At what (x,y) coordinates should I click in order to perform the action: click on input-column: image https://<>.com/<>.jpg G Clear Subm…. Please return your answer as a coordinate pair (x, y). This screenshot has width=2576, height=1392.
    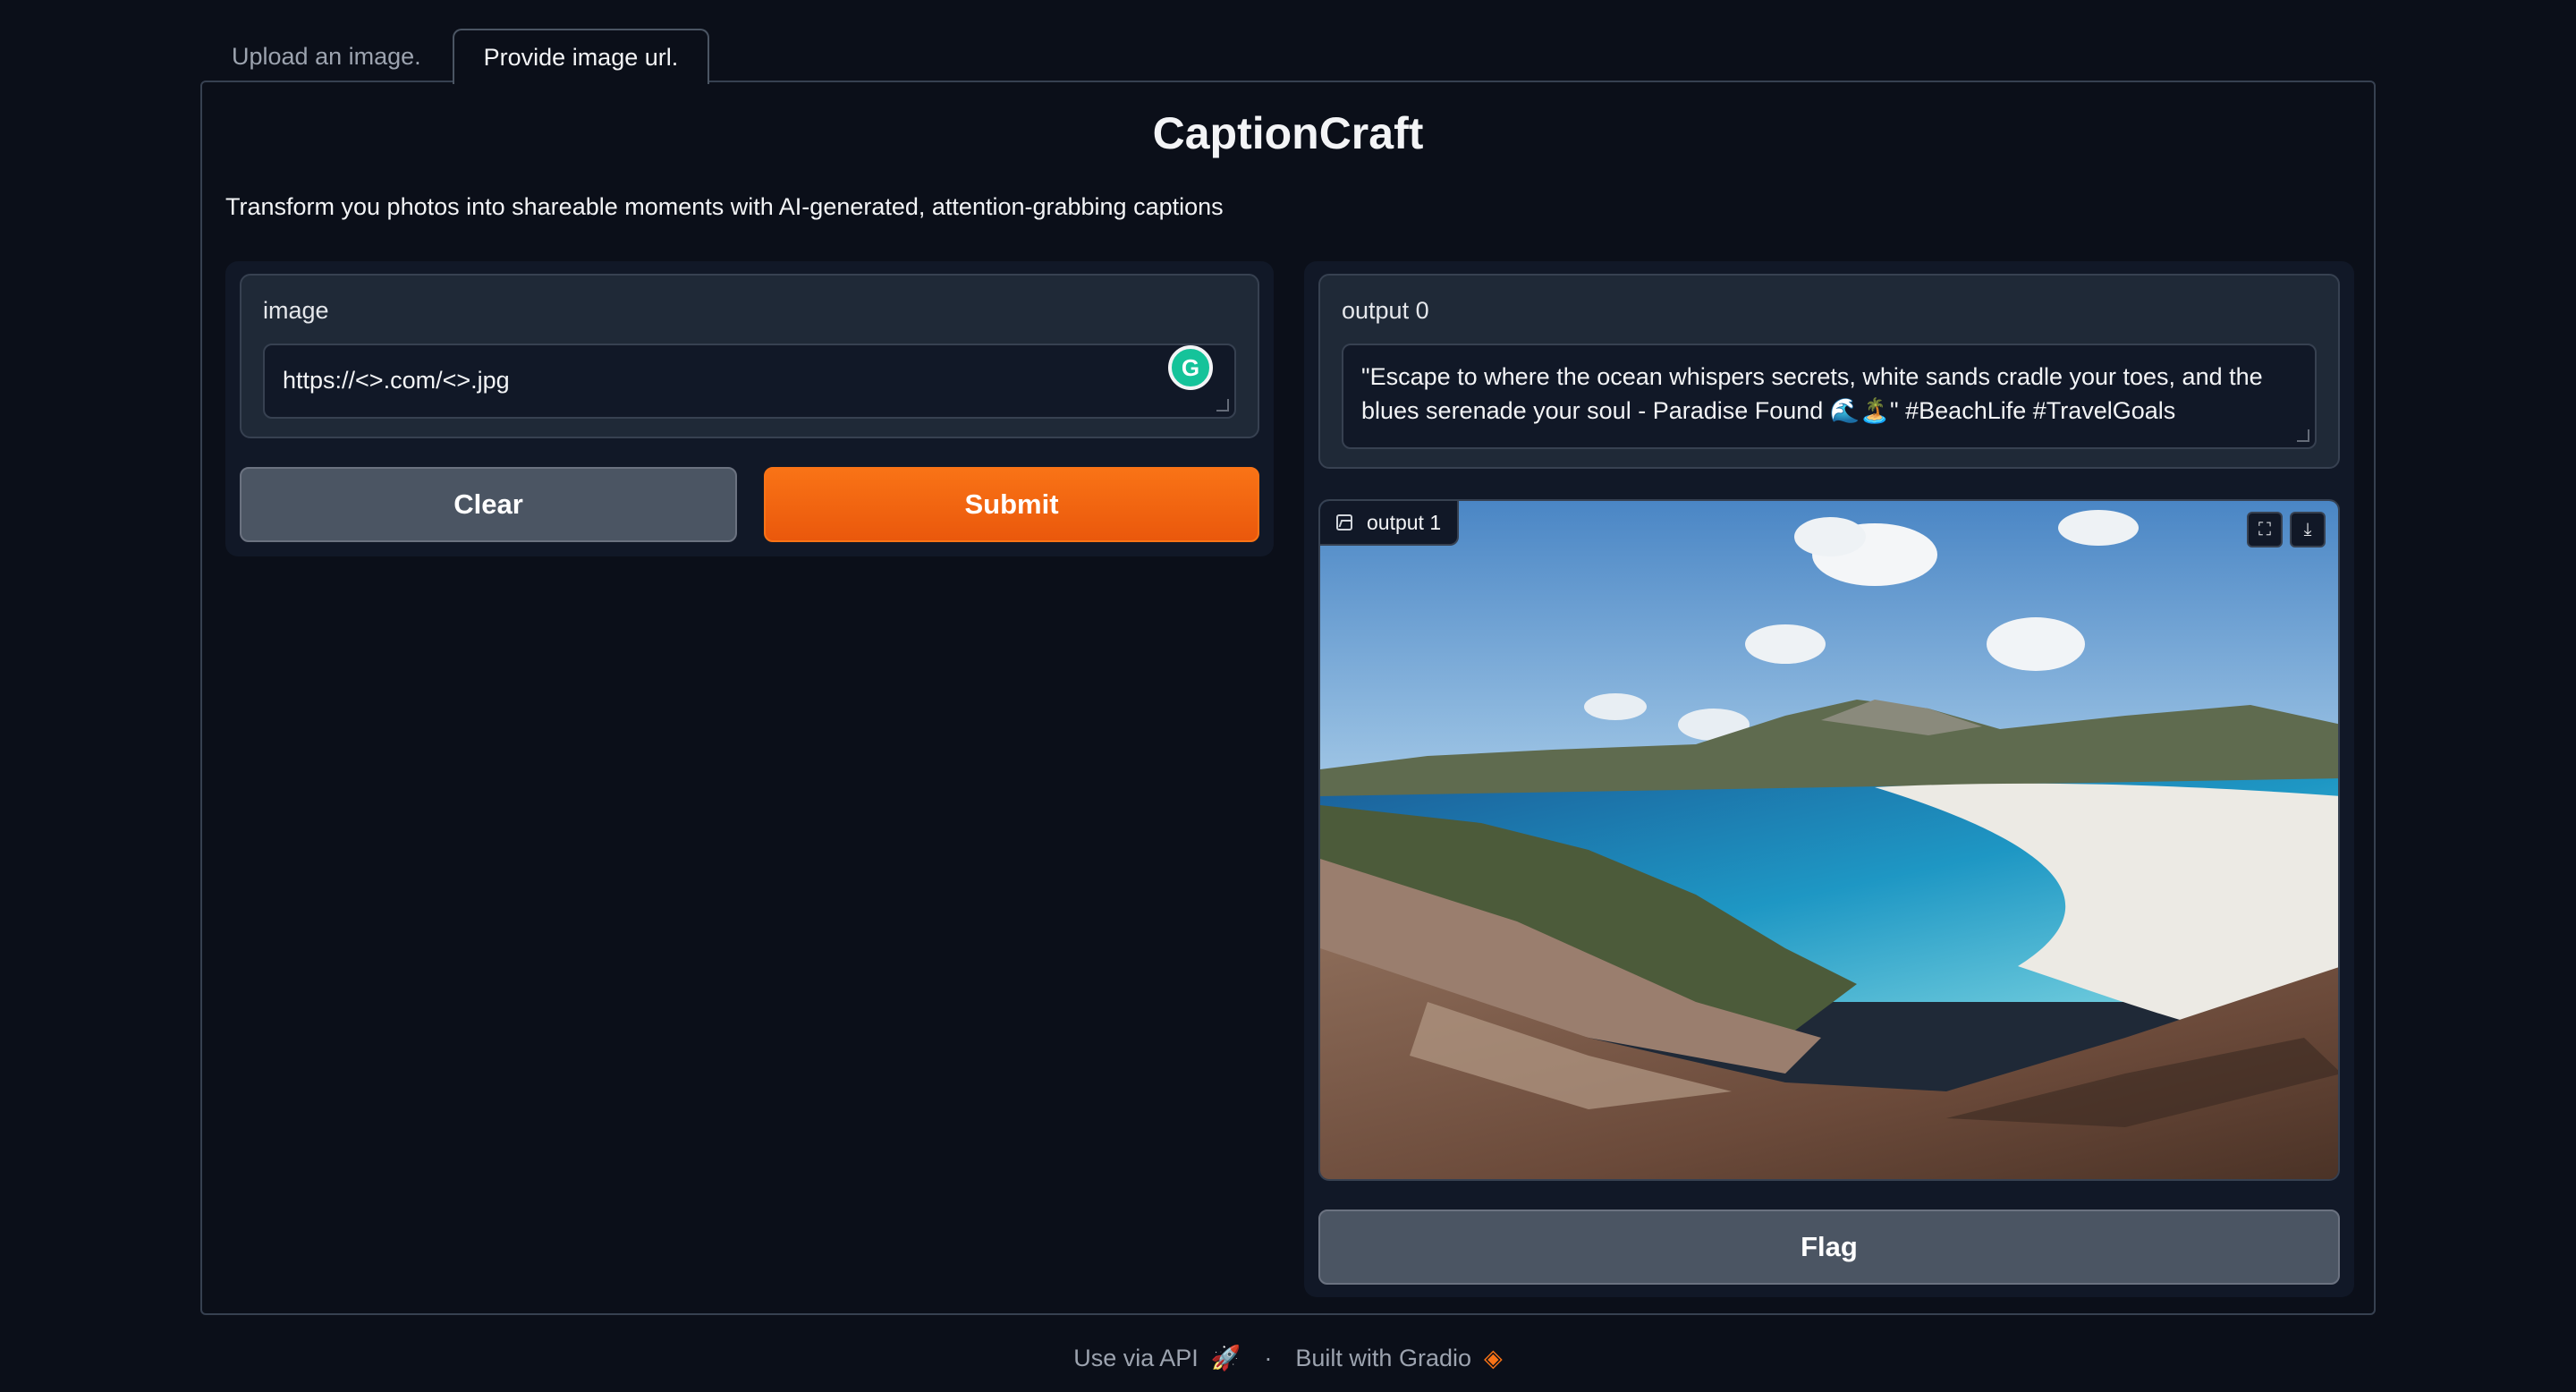
    Looking at the image, I should click on (749, 408).